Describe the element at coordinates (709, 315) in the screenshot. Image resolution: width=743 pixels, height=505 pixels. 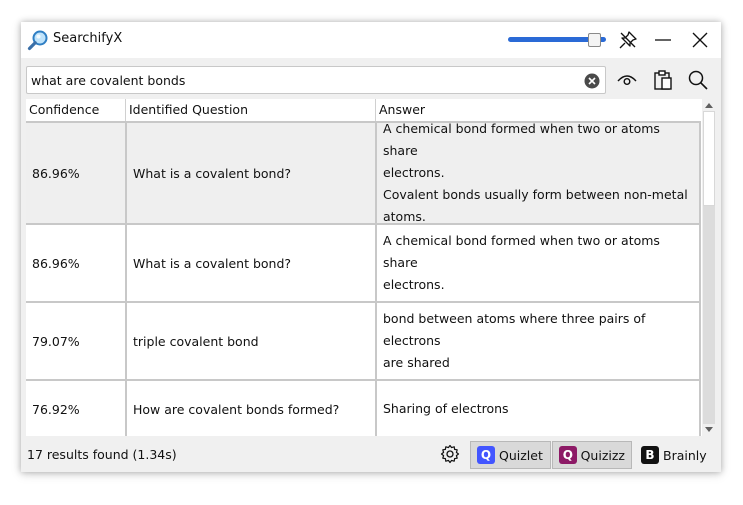
I see `scrollbar-track` at that location.